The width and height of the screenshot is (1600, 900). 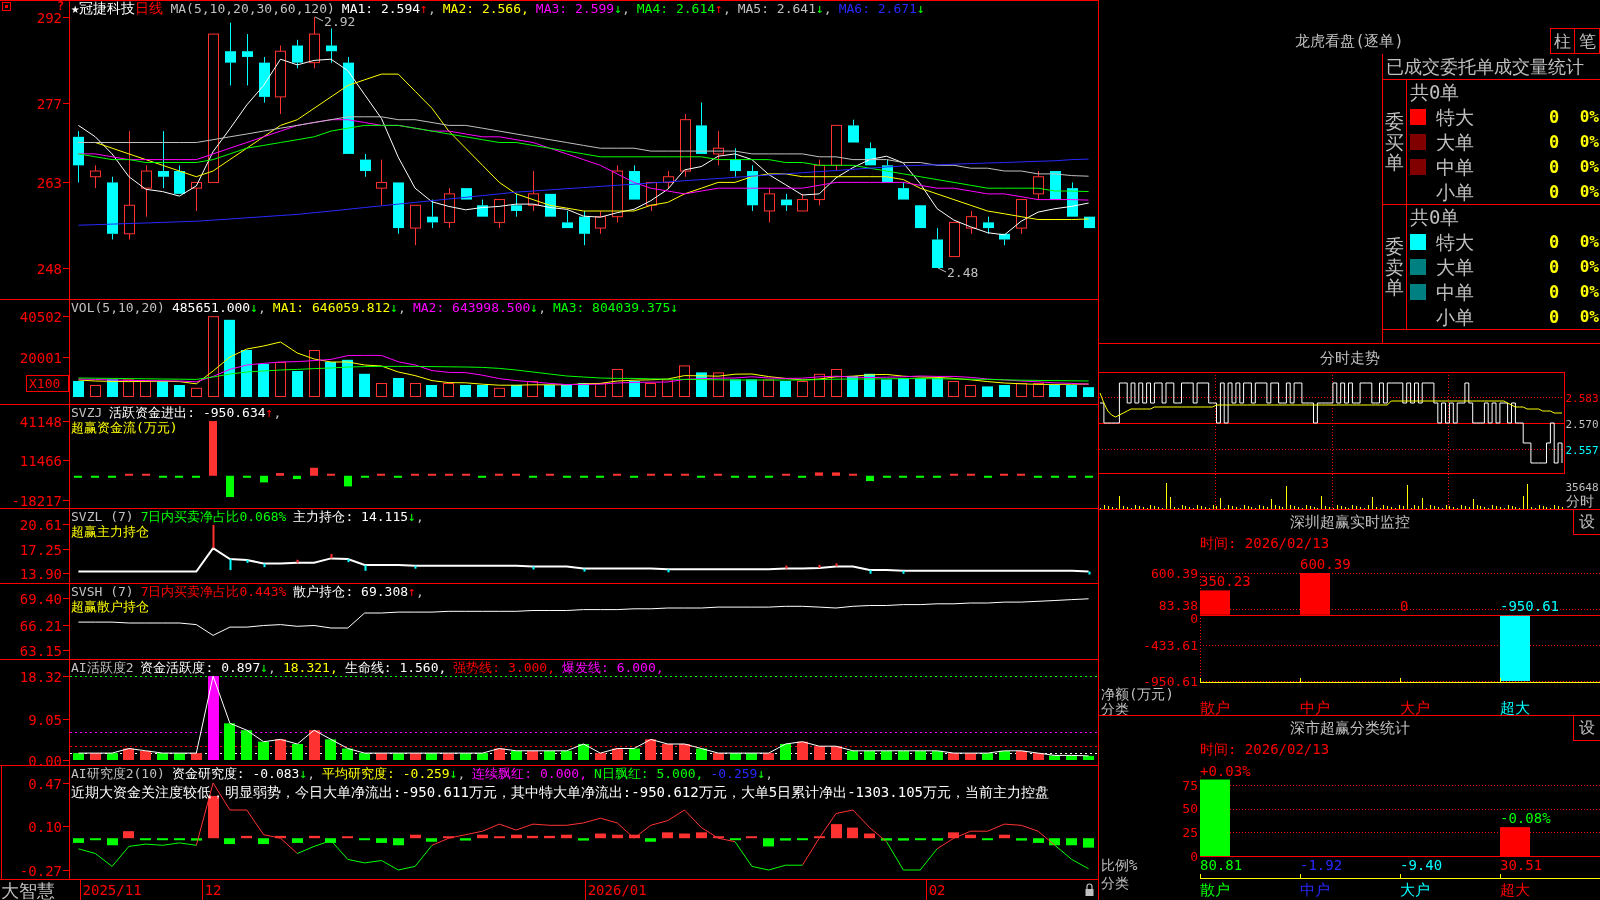 I want to click on axis-label: 69.40, so click(x=40, y=598).